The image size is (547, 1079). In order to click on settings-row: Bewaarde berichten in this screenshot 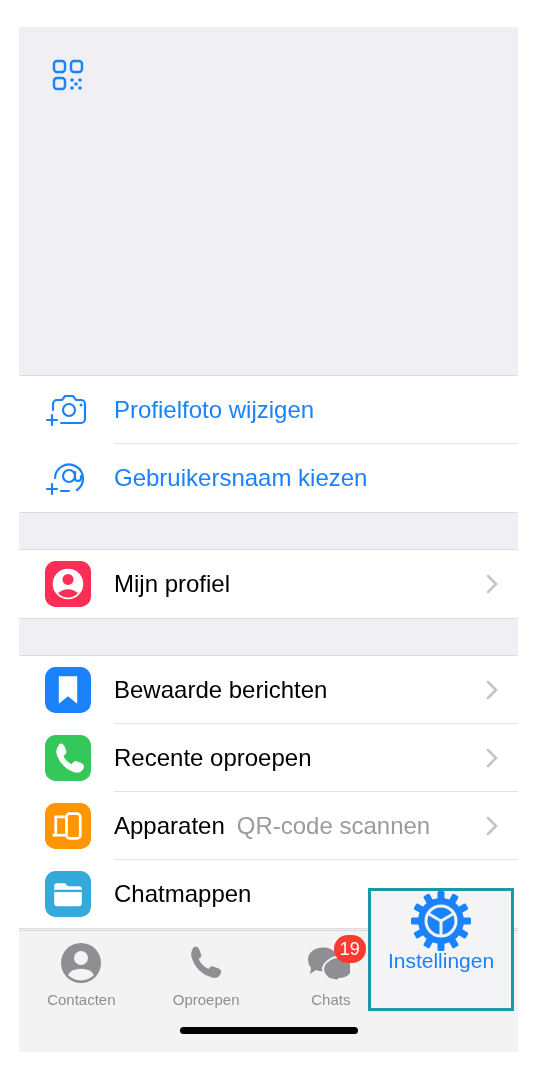, I will do `click(268, 690)`.